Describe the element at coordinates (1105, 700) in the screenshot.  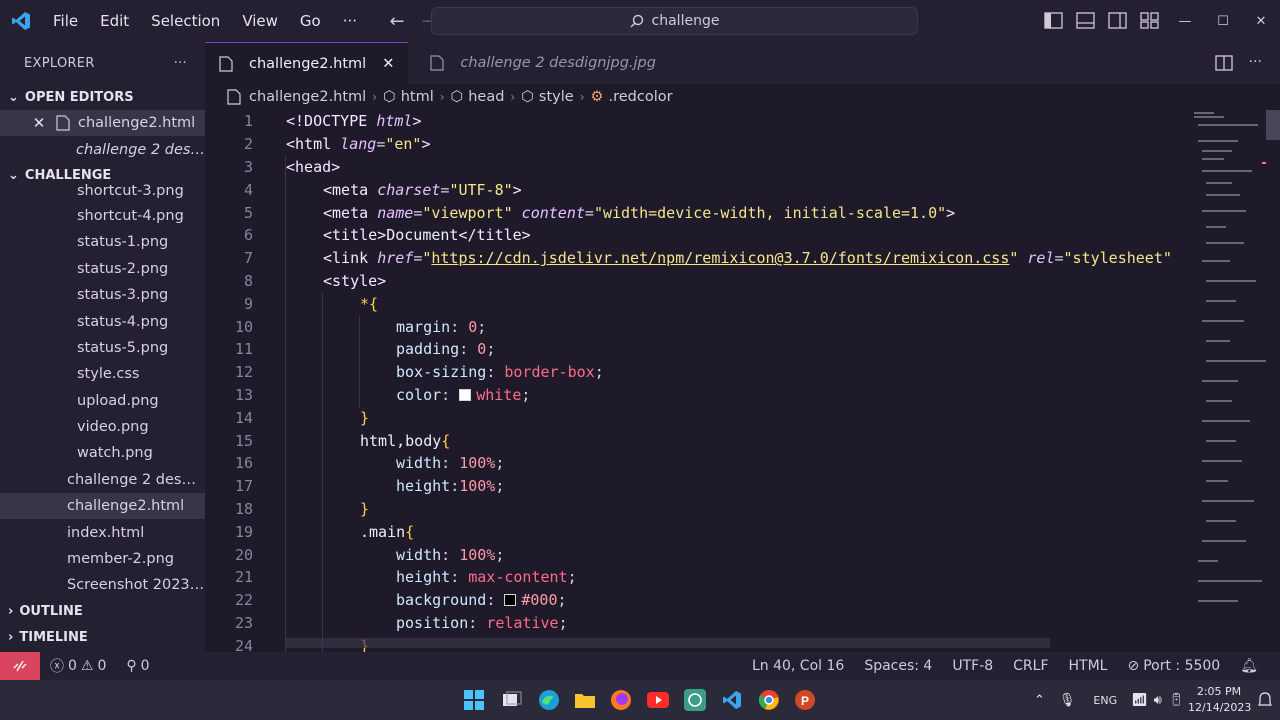
I see `input-language: ENG` at that location.